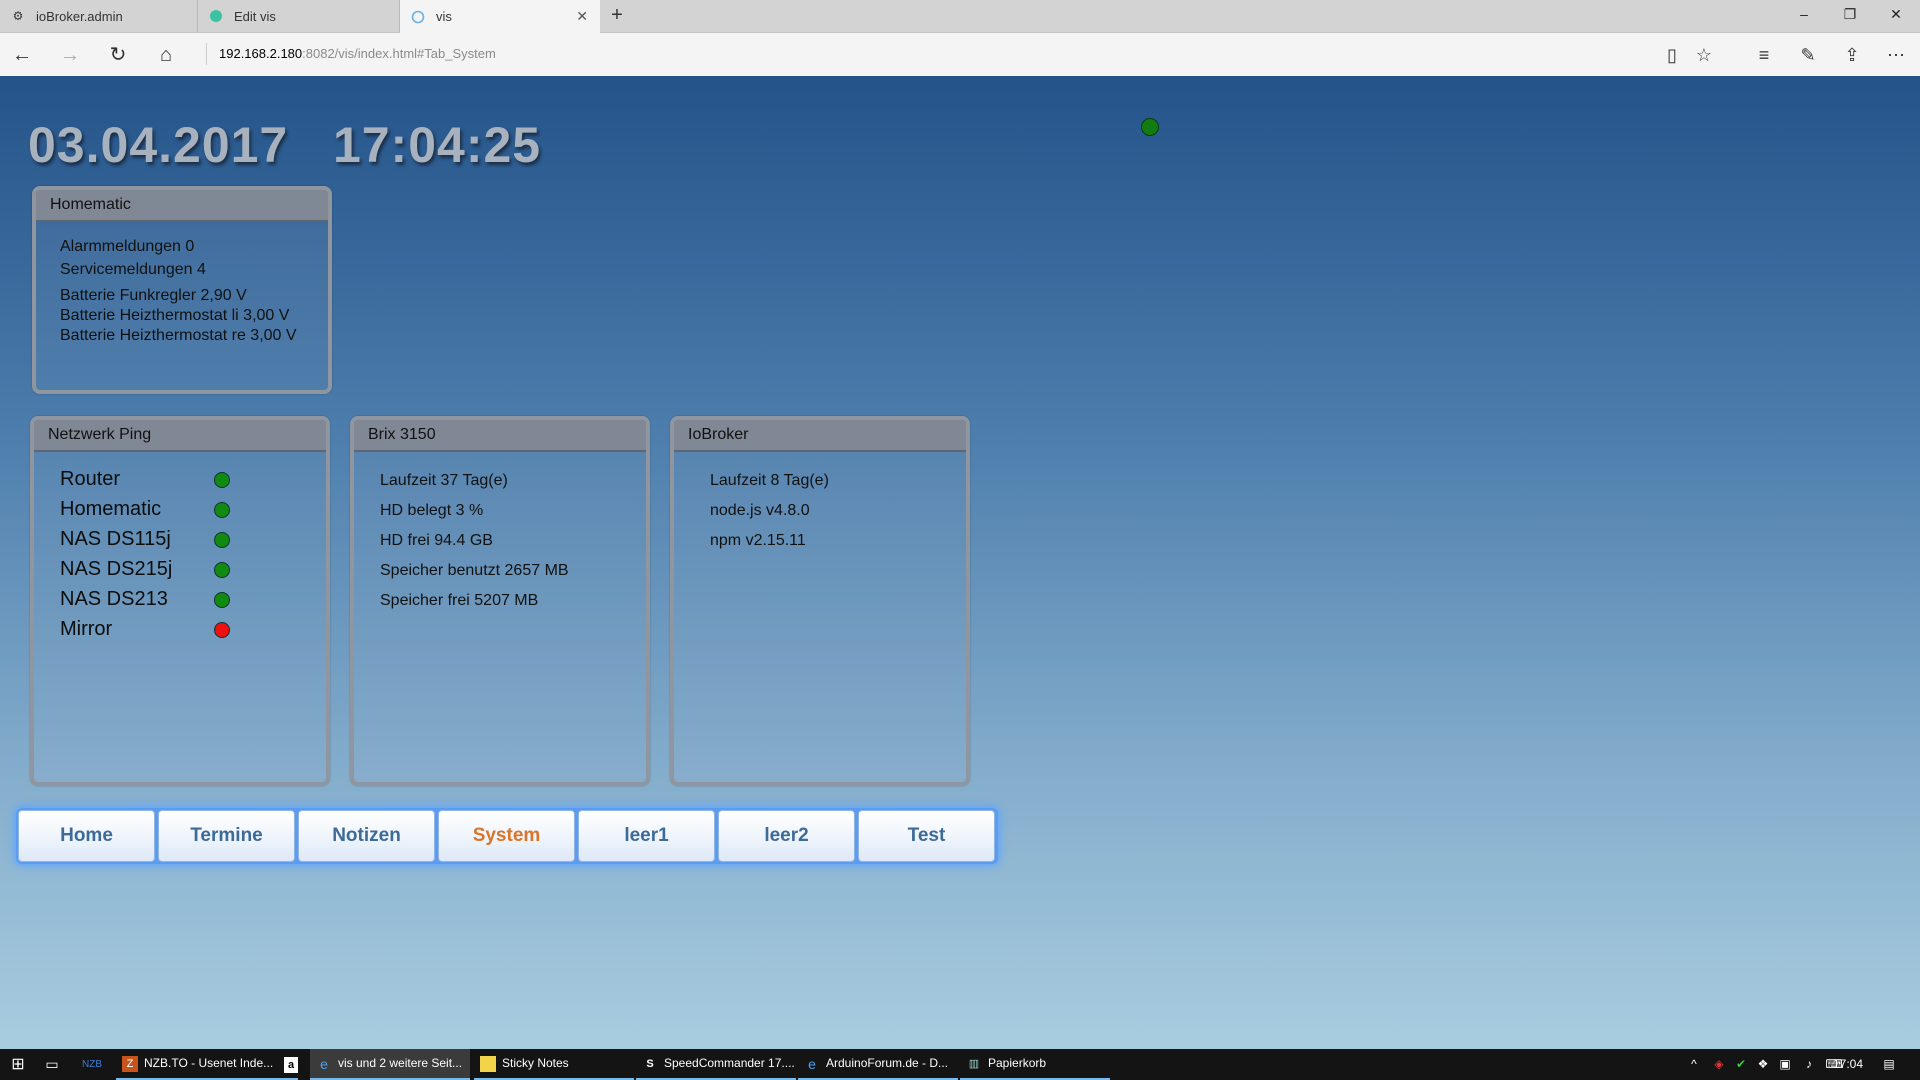 The image size is (1920, 1080). I want to click on iobroker-line: npm v2.15.11, so click(758, 540).